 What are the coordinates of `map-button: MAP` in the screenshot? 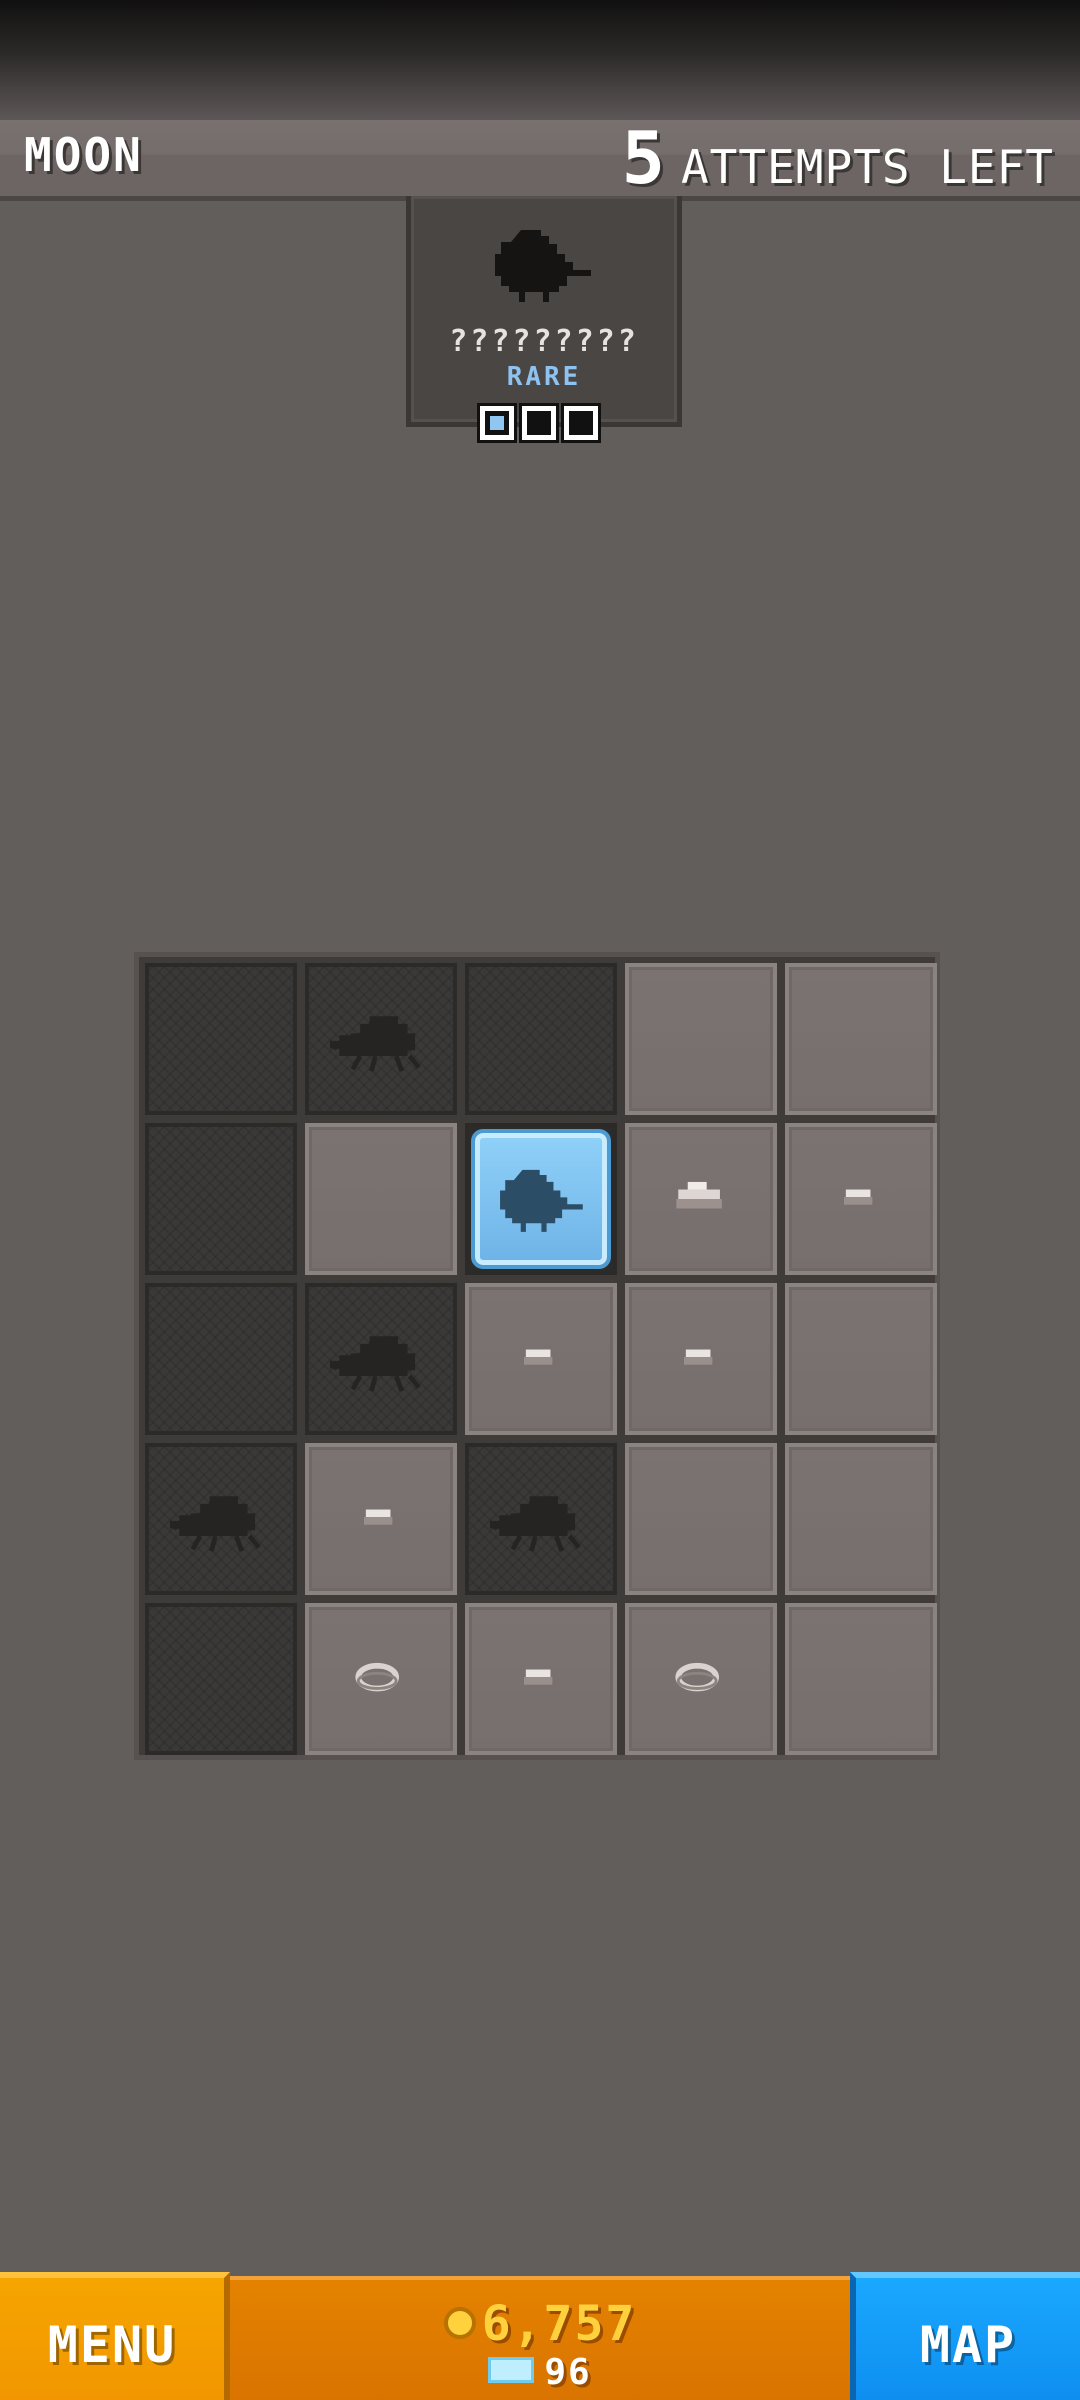 It's located at (965, 2336).